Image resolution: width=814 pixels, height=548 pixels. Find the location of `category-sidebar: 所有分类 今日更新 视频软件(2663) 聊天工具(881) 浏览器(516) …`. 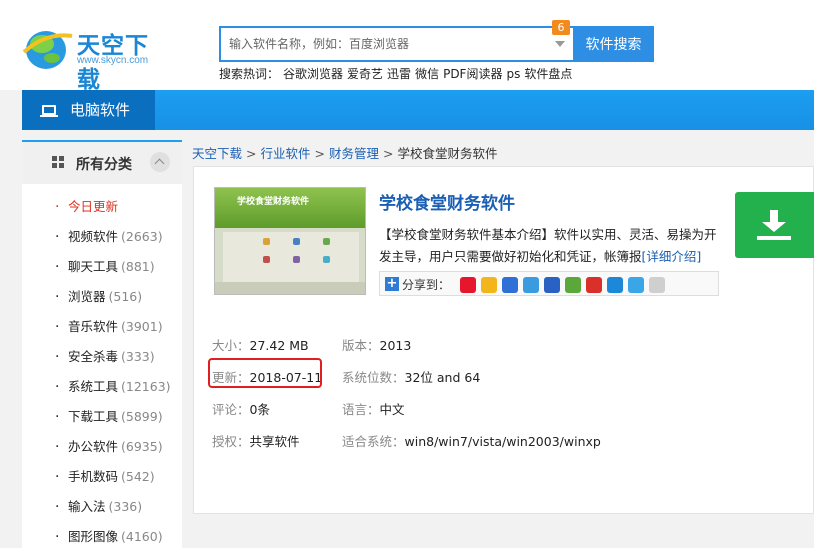

category-sidebar: 所有分类 今日更新 视频软件(2663) 聊天工具(881) 浏览器(516) … is located at coordinates (102, 344).